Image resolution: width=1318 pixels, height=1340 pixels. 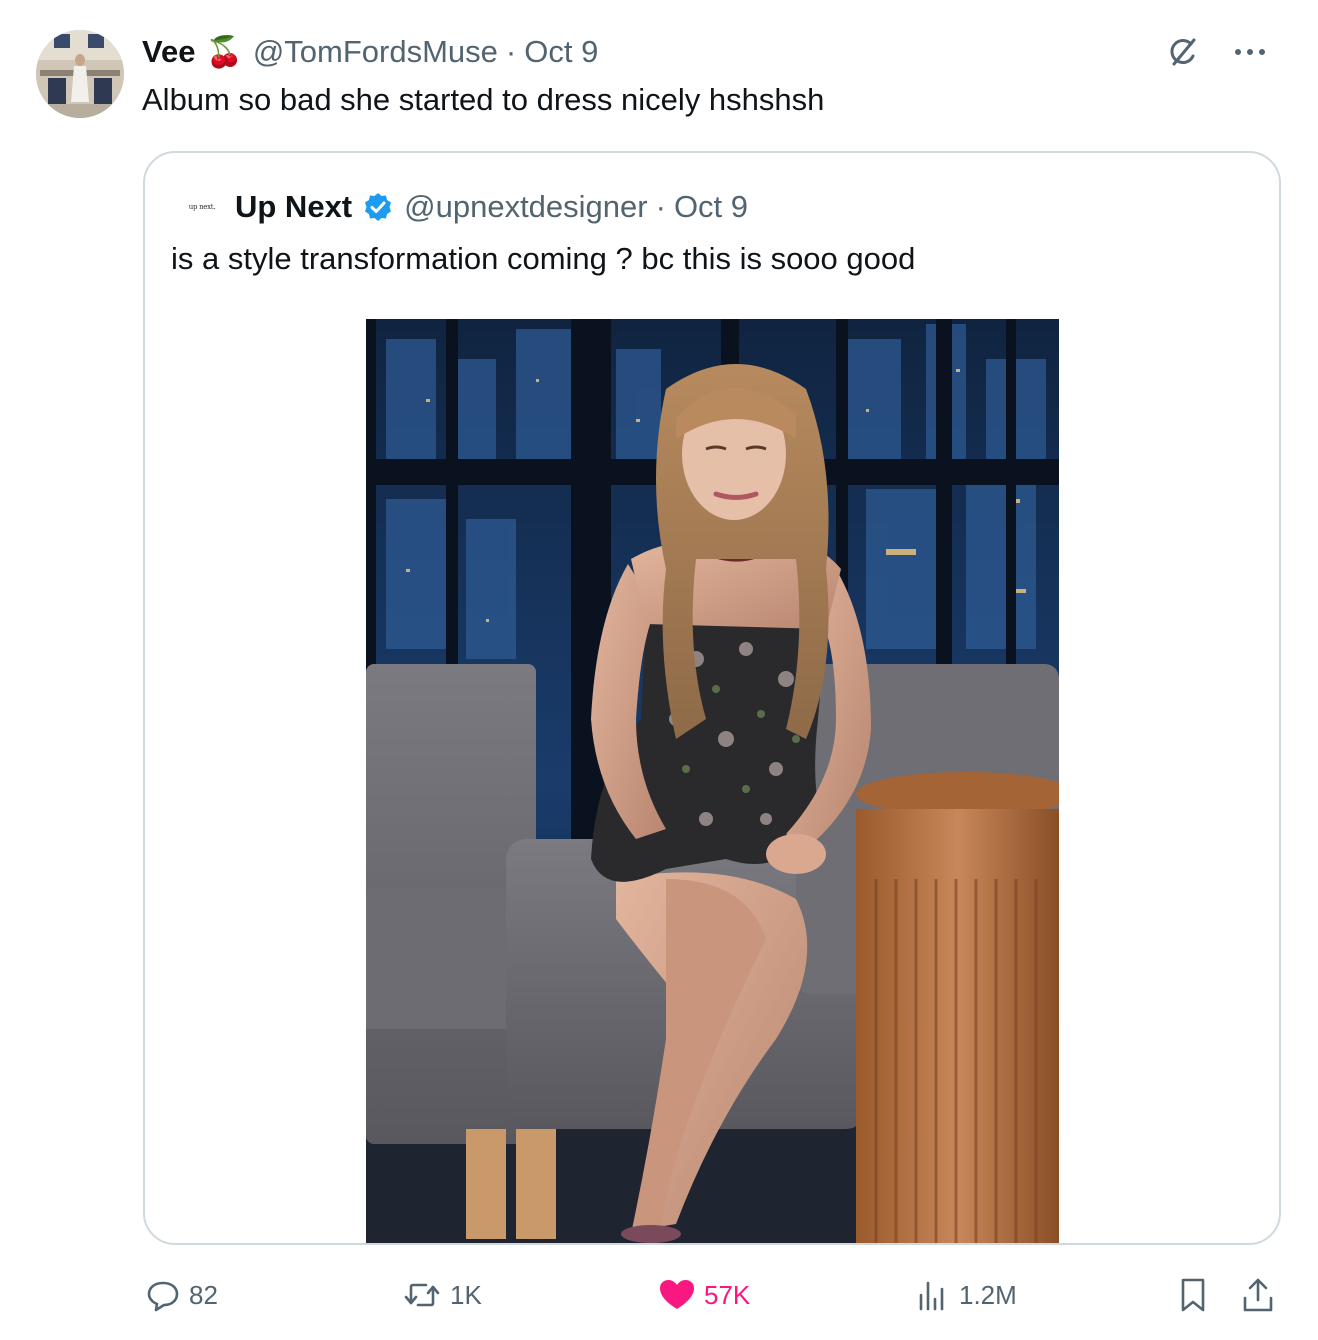 I want to click on like-button: 57K, so click(x=704, y=1295).